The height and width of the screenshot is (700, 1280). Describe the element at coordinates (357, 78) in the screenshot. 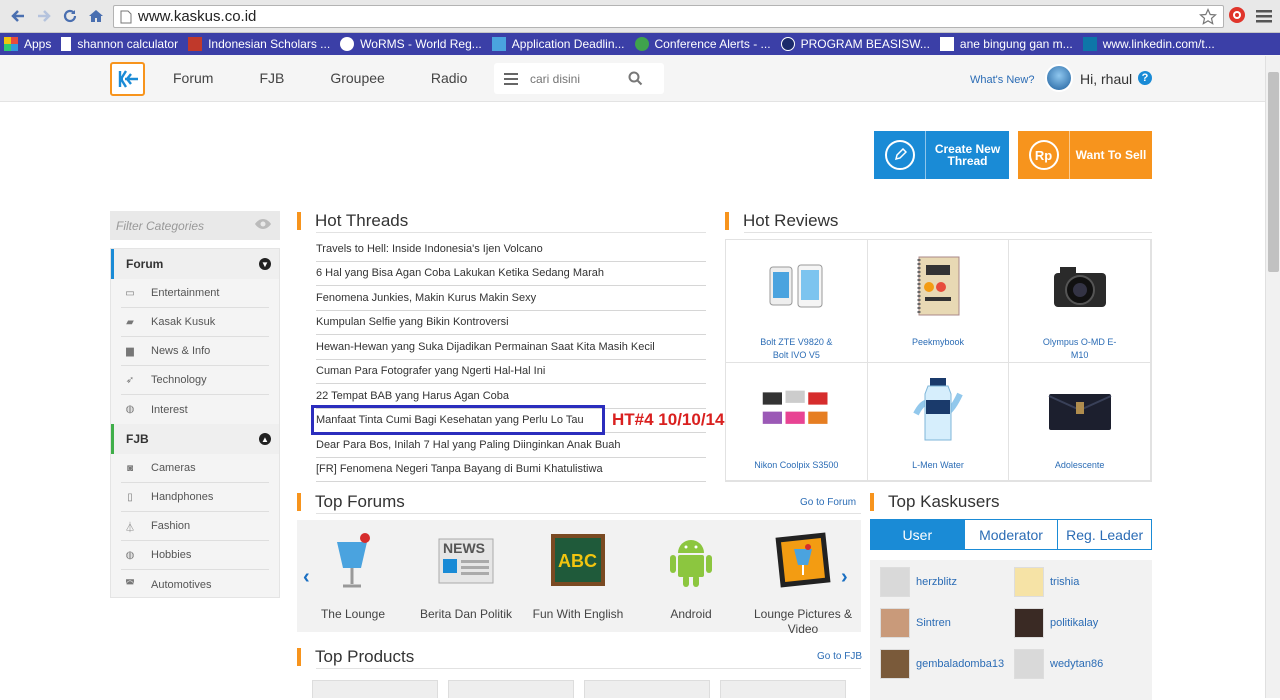

I see `nav-groupee: Groupee` at that location.